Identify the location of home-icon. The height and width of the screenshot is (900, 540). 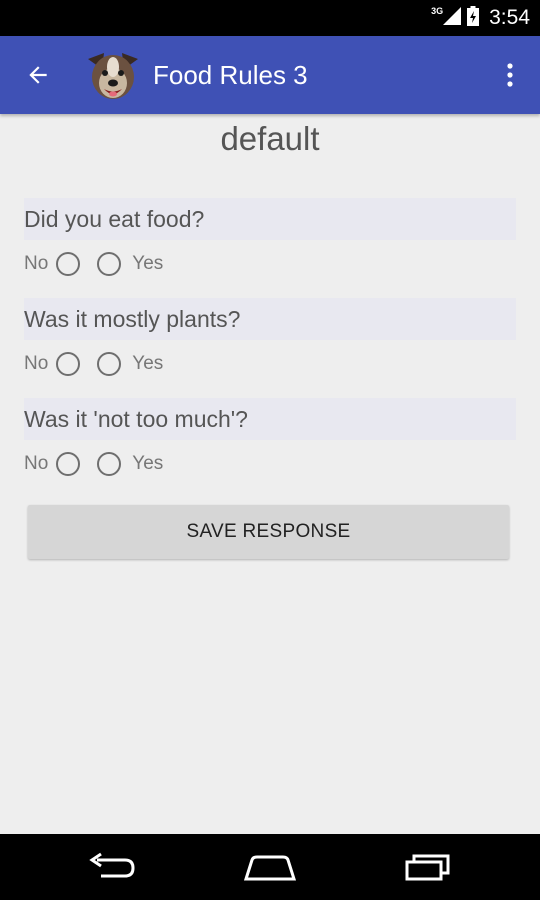
(270, 868).